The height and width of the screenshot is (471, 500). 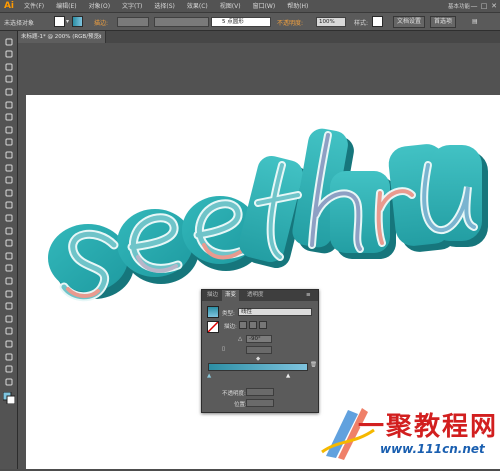 I want to click on aspect-ratio-icon: ▯, so click(x=224, y=349).